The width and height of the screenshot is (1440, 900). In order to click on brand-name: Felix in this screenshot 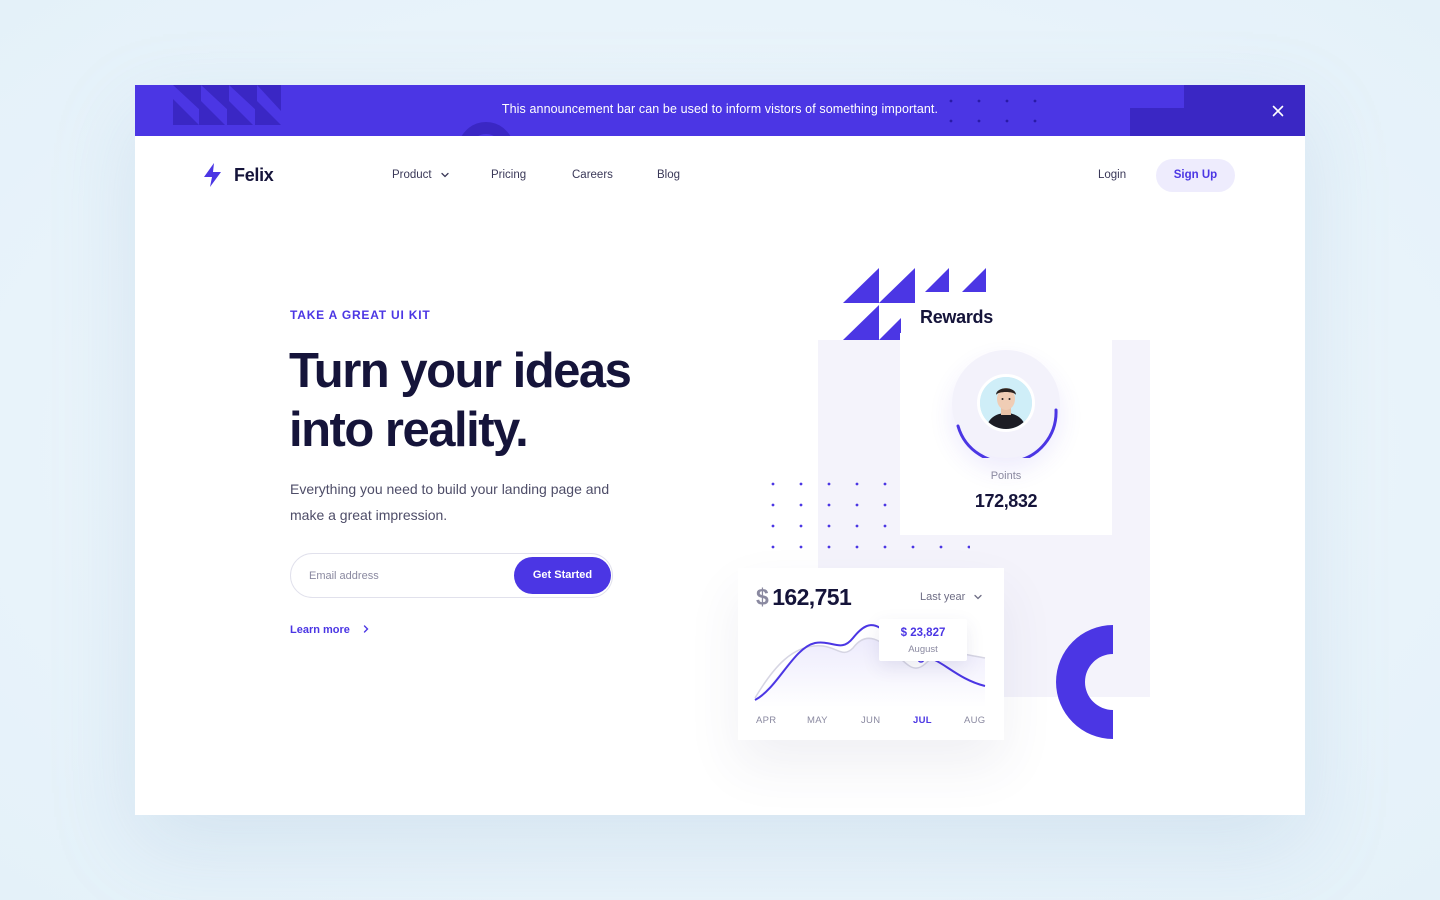, I will do `click(254, 174)`.